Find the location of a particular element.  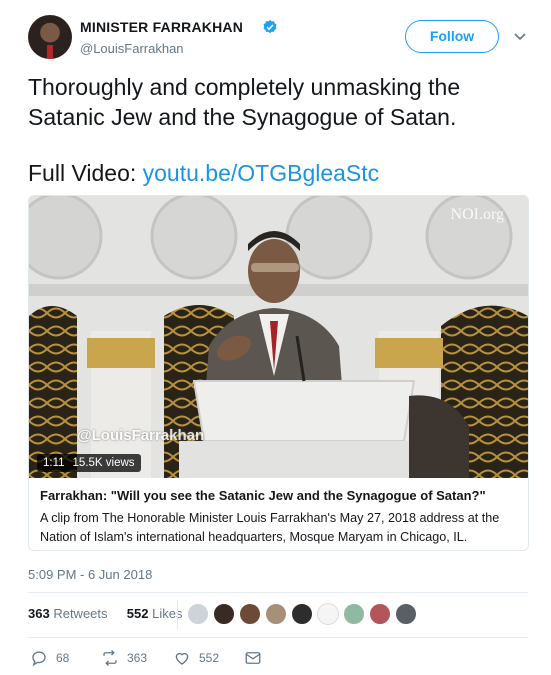

tweet-actions: 68 363 552 is located at coordinates (278, 659).